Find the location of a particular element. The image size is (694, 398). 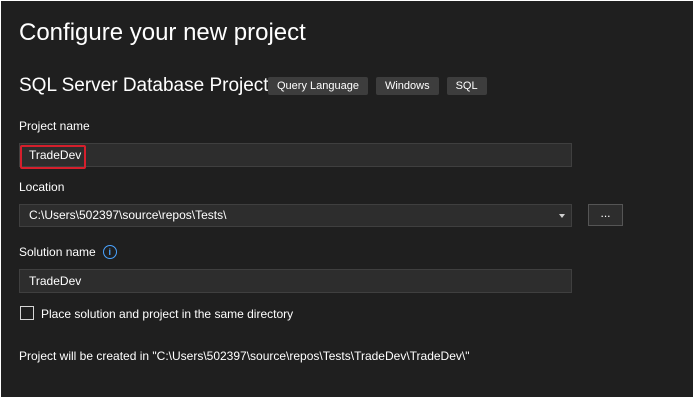

dropdown-arrow-icon is located at coordinates (562, 216).